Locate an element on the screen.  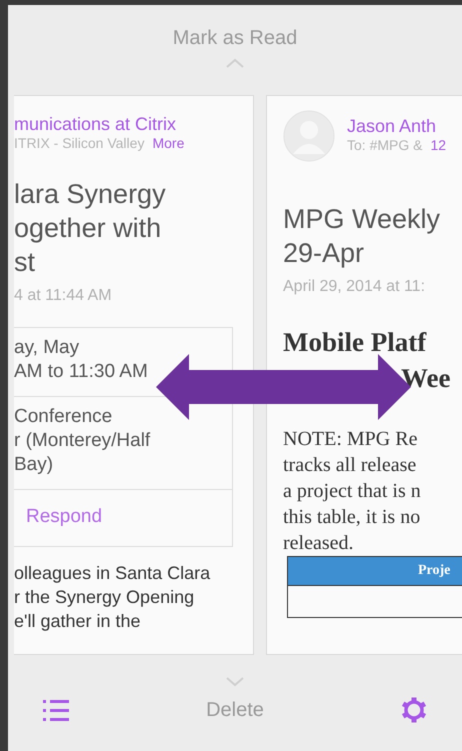
table-header: Proje is located at coordinates (375, 571).